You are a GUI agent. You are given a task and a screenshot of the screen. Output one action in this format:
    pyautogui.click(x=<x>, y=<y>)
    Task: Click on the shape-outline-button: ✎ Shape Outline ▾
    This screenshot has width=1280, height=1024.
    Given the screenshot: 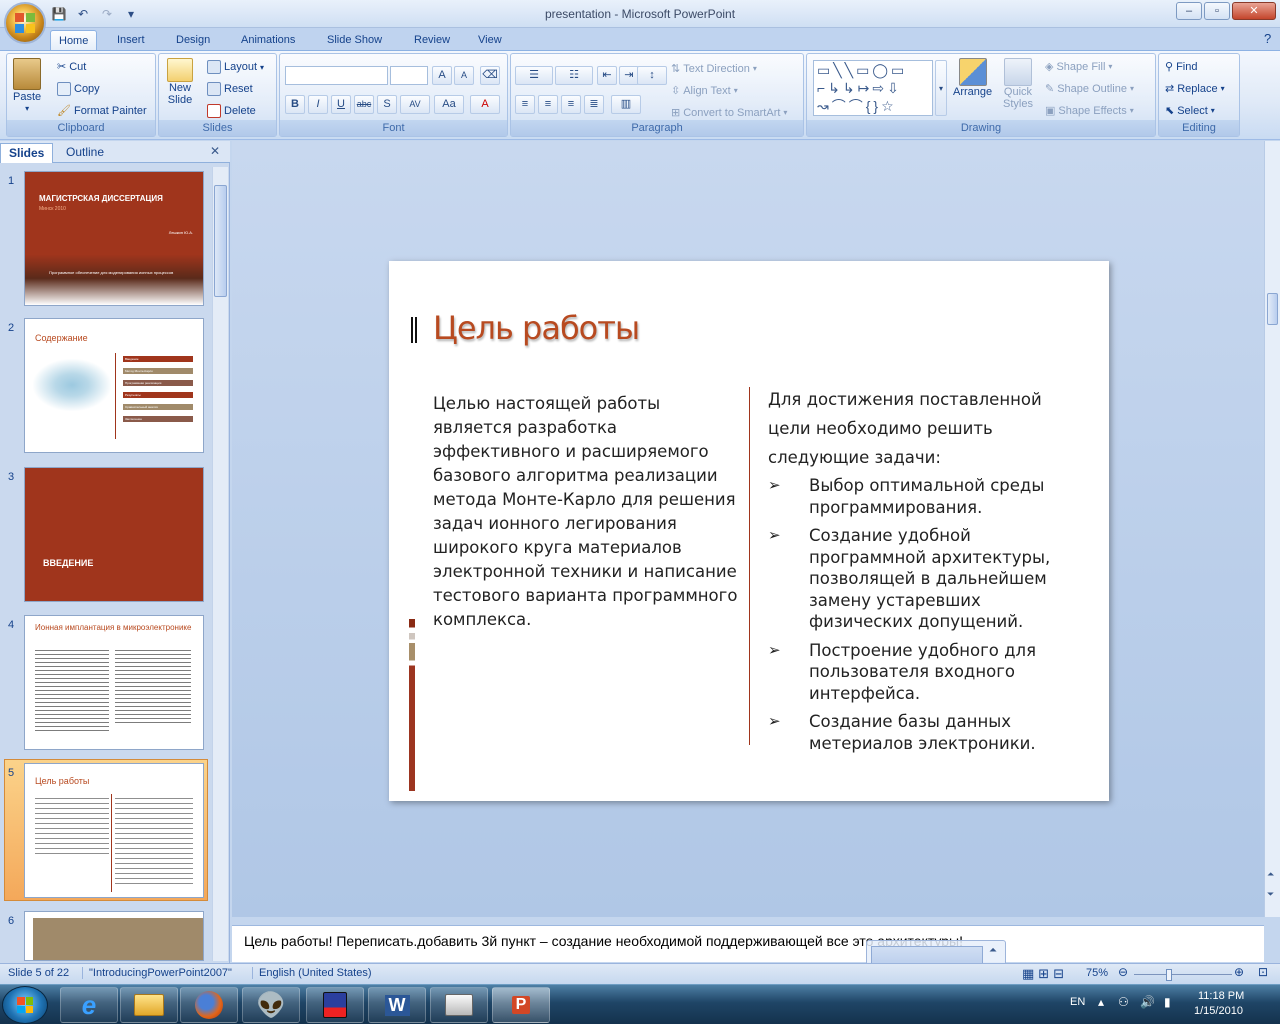 What is the action you would take?
    pyautogui.click(x=1089, y=89)
    